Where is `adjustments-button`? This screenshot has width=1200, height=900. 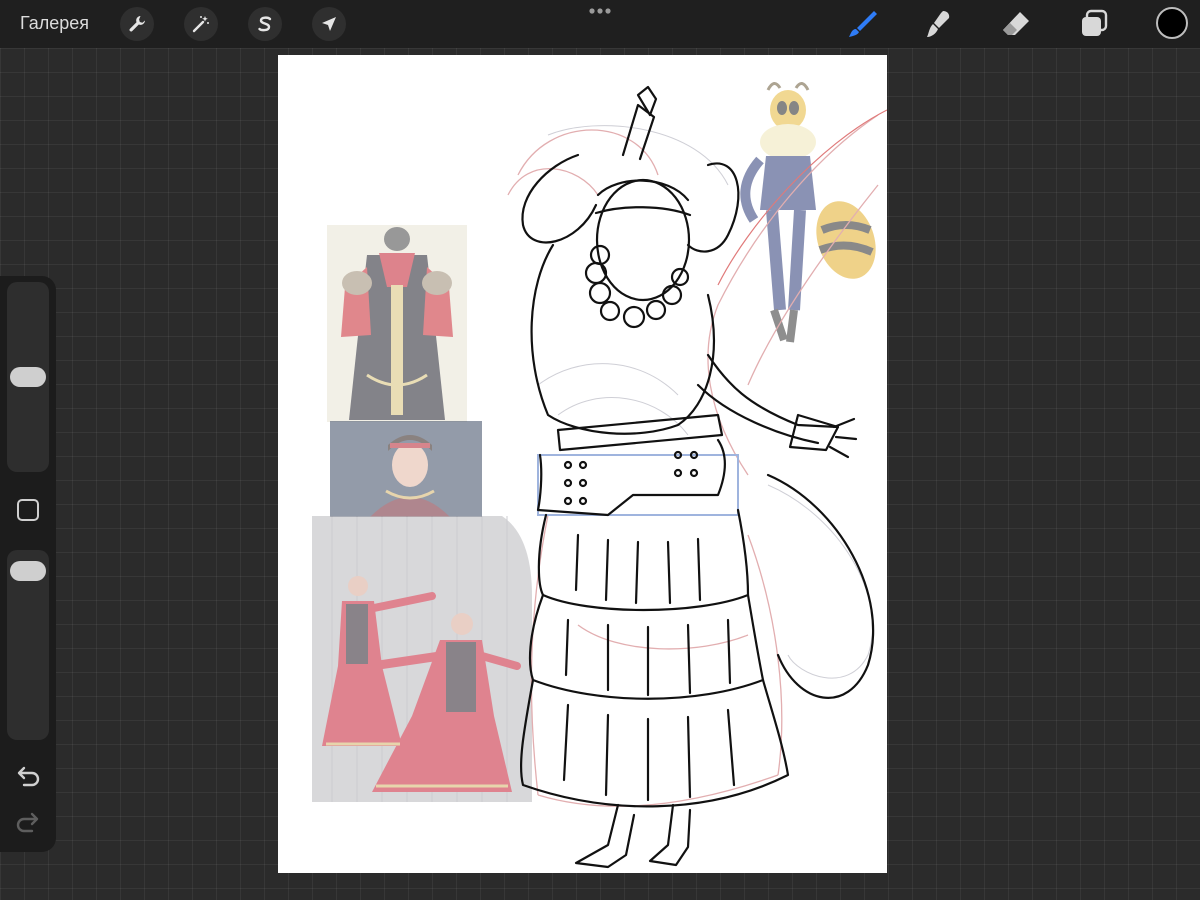
adjustments-button is located at coordinates (201, 24).